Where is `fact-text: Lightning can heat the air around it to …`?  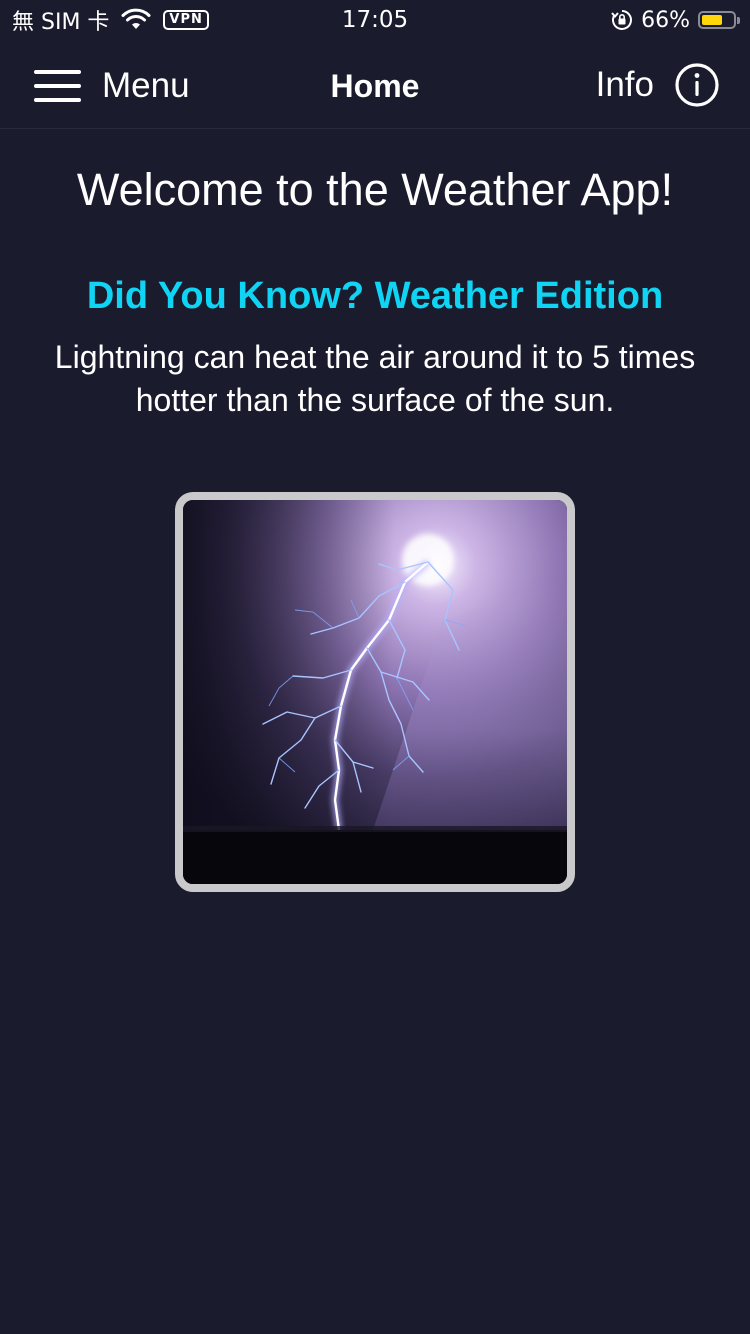
fact-text: Lightning can heat the air around it to … is located at coordinates (375, 378).